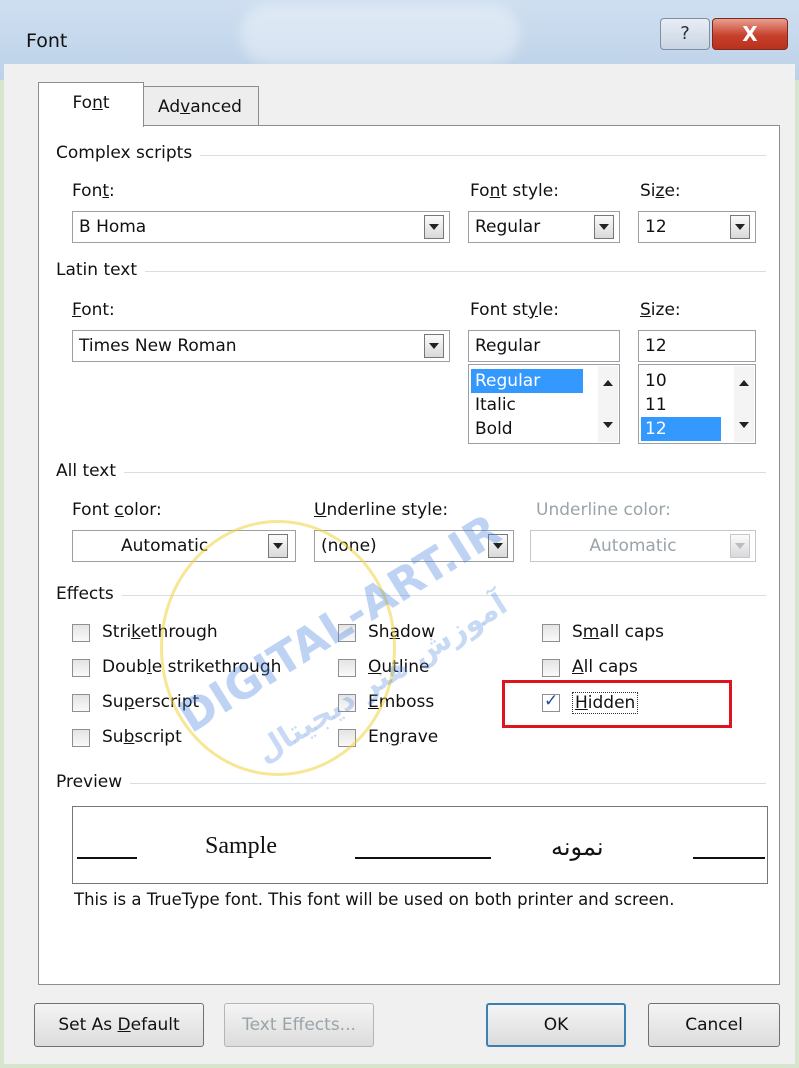 The width and height of the screenshot is (799, 1068). Describe the element at coordinates (681, 429) in the screenshot. I see `list-item: 12` at that location.